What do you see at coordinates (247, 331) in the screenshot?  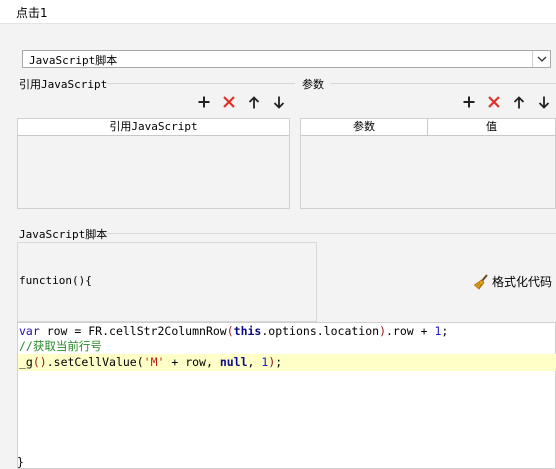 I see `code-token: this` at bounding box center [247, 331].